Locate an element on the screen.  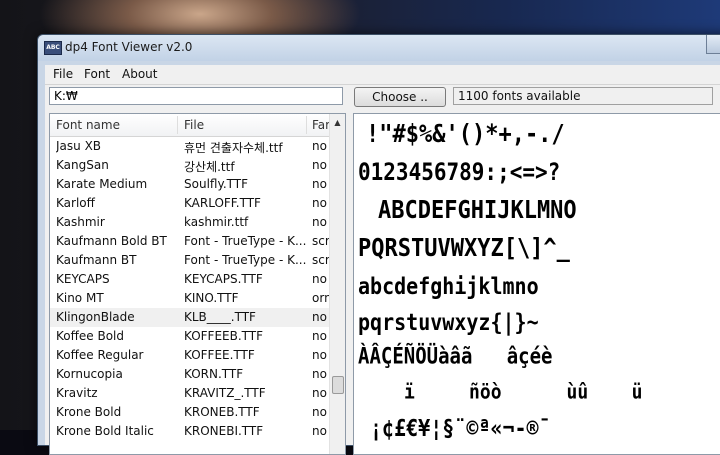
file-cell: KRONEBI.TTF is located at coordinates (224, 431).